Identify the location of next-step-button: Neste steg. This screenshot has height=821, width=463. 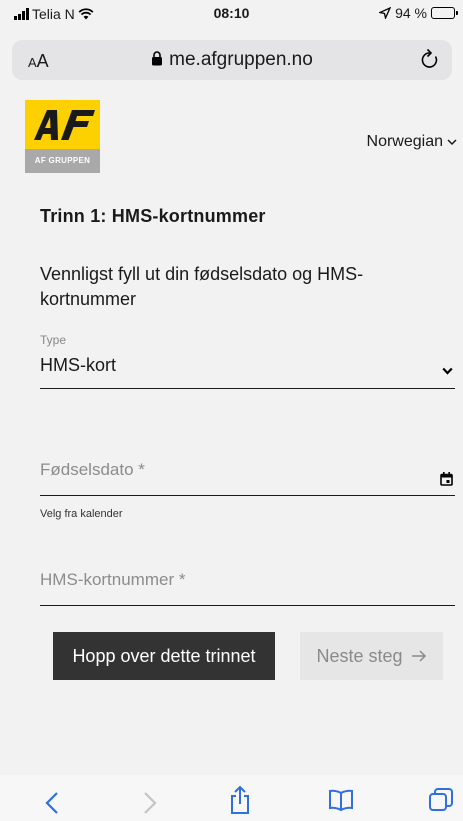
(371, 656).